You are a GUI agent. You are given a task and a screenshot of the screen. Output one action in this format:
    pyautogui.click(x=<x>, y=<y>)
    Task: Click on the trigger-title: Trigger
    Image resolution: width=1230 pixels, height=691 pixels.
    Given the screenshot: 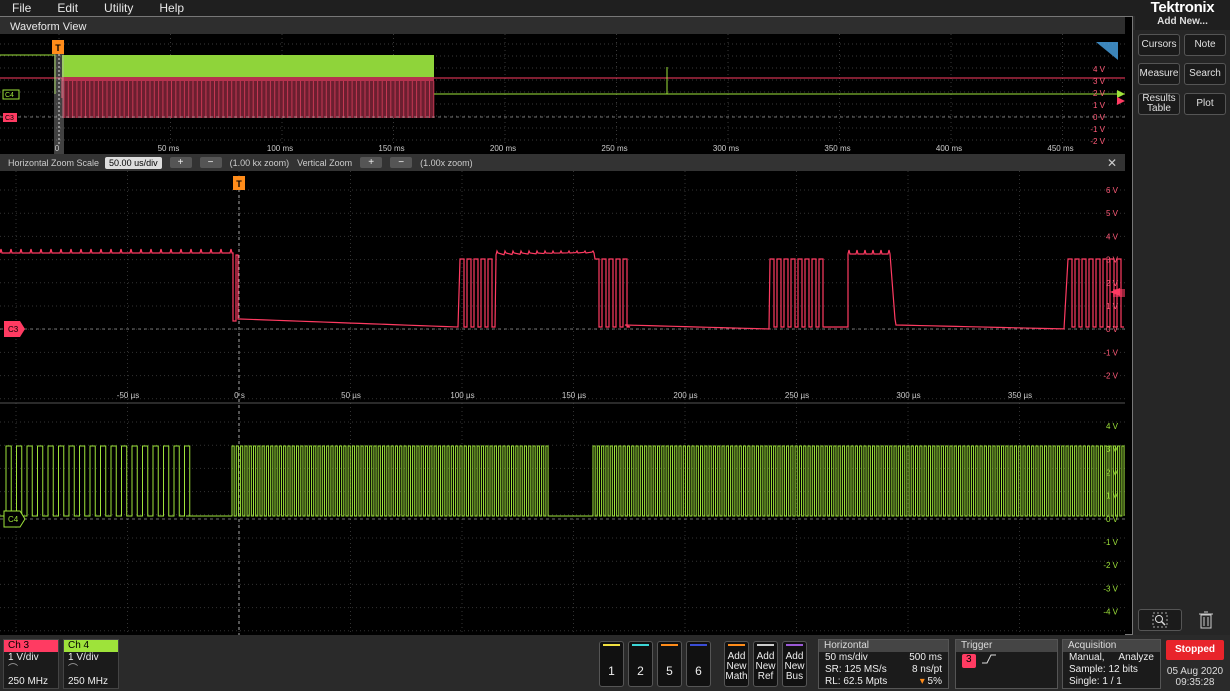 What is the action you would take?
    pyautogui.click(x=1006, y=646)
    